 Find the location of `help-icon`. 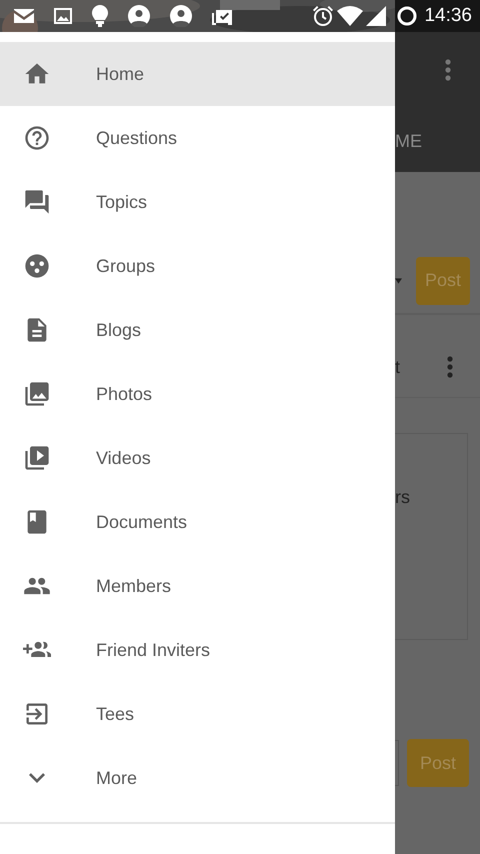

help-icon is located at coordinates (37, 138).